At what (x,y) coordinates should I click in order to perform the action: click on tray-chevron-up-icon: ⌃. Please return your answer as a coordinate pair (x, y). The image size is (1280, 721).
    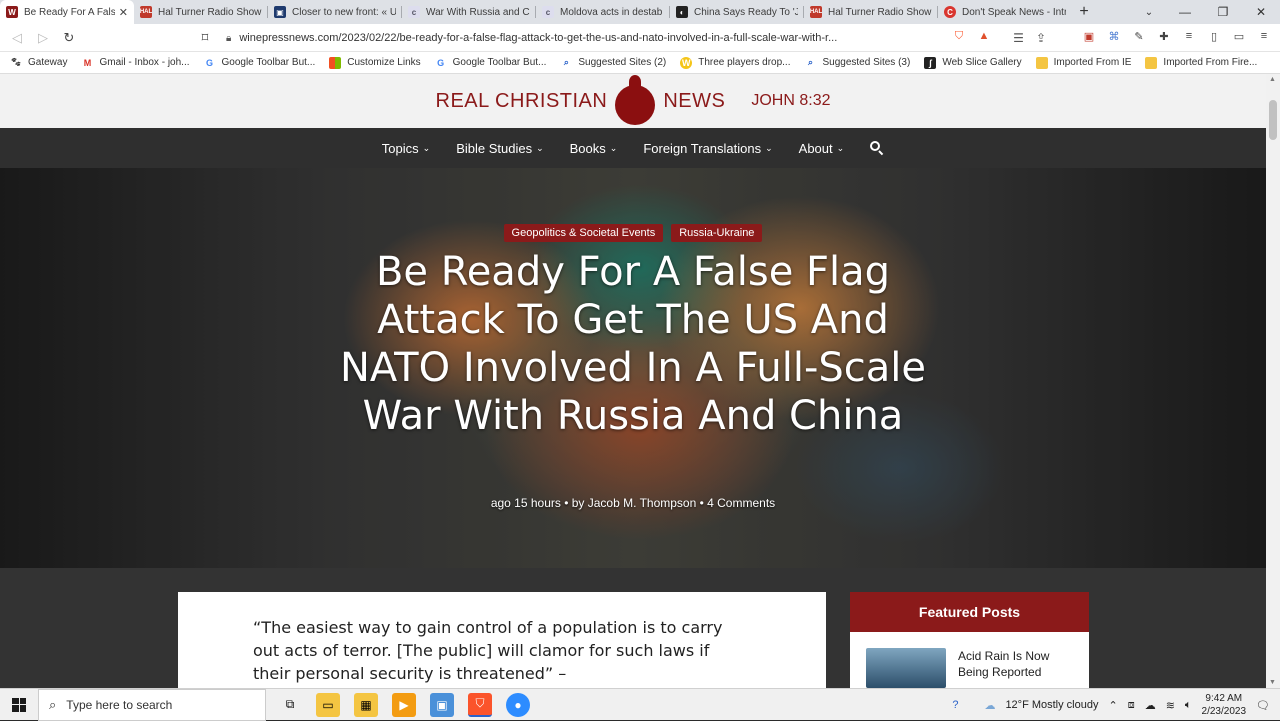
    Looking at the image, I should click on (1112, 705).